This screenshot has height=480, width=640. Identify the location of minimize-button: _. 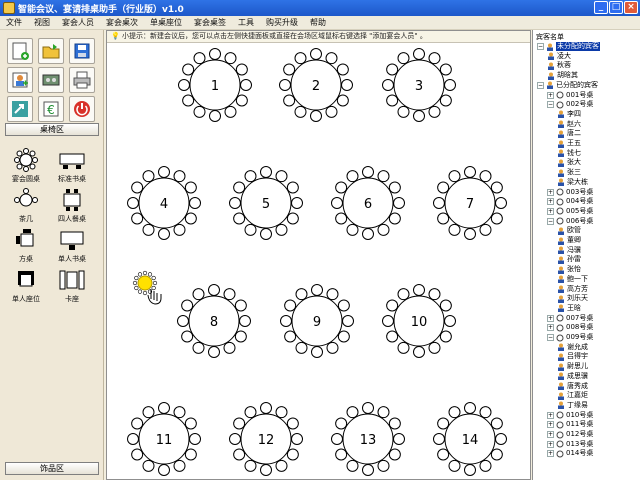
(601, 7).